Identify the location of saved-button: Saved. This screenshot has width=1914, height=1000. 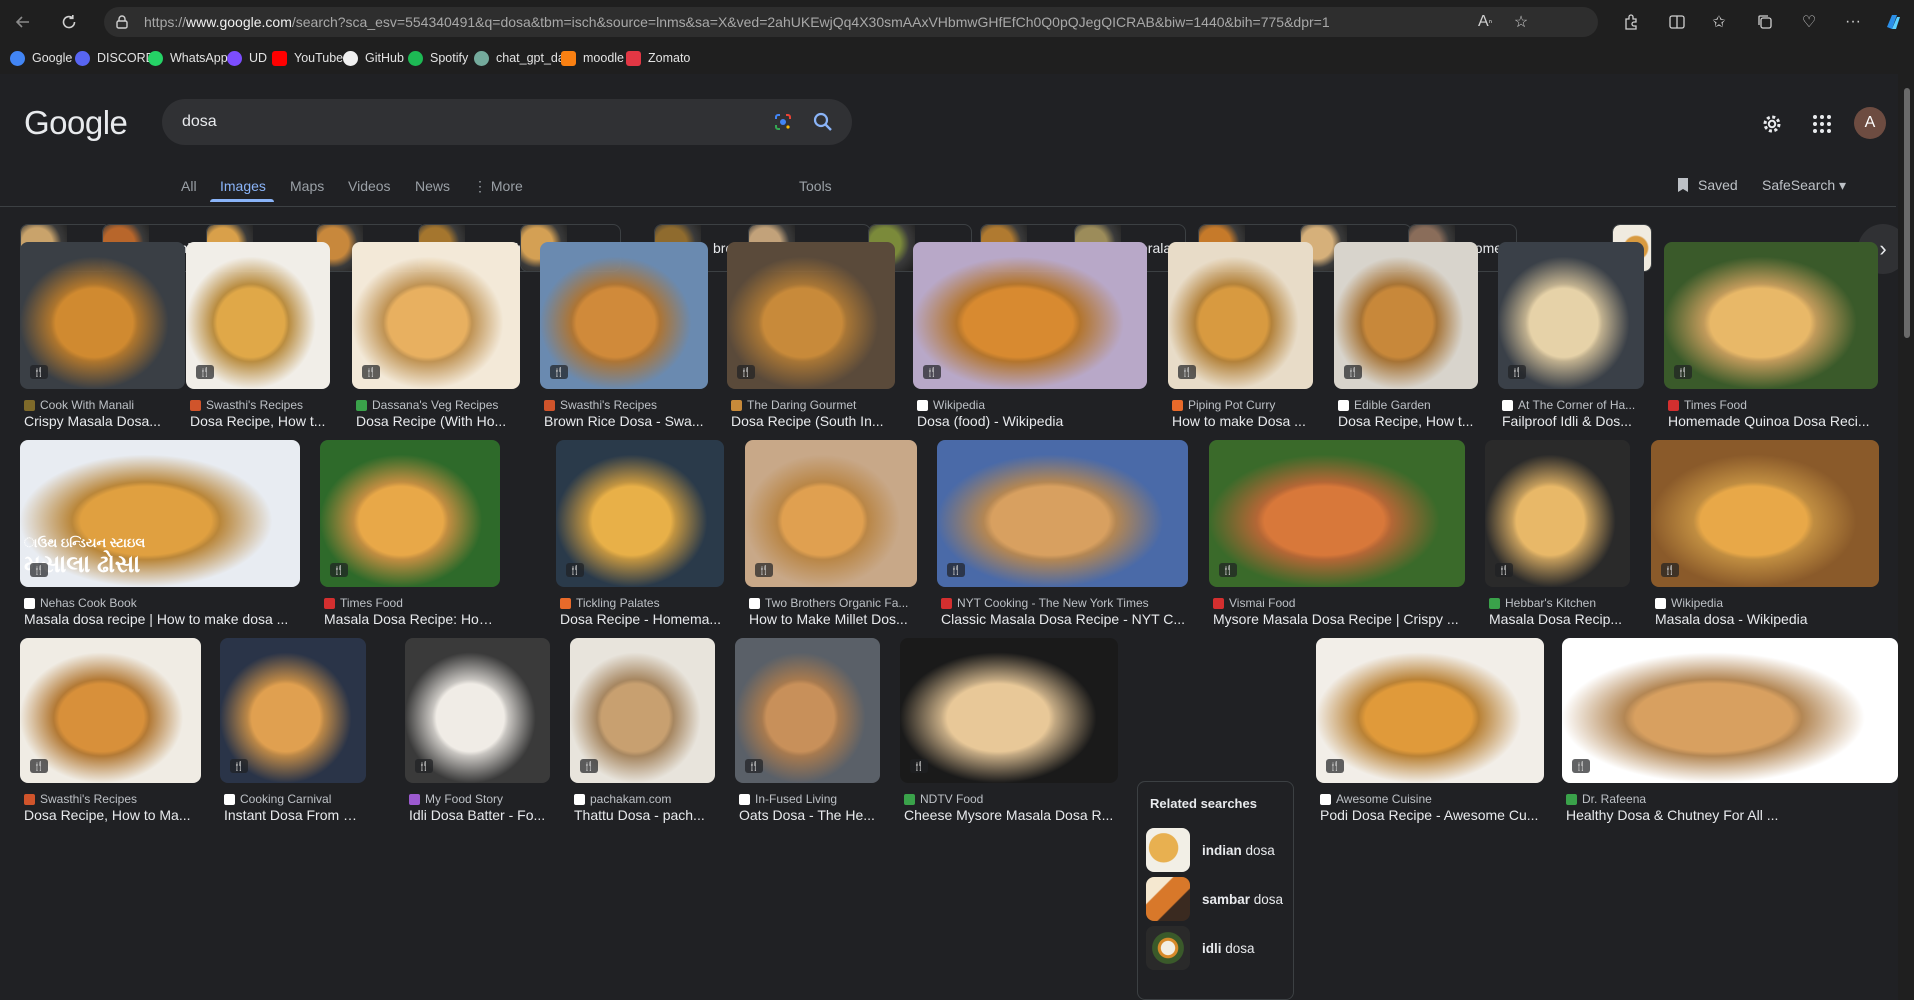
(1707, 185).